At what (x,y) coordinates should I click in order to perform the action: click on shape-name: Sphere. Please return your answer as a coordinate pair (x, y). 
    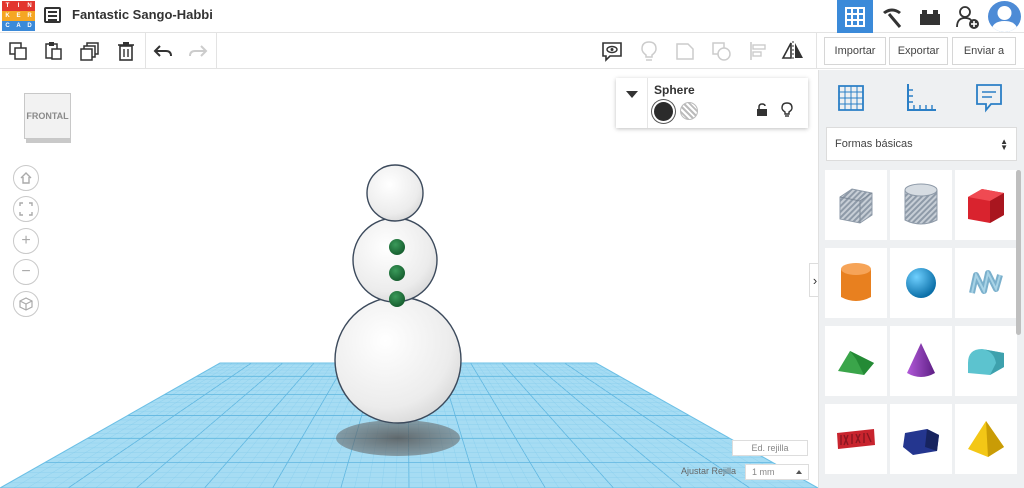
    Looking at the image, I should click on (674, 90).